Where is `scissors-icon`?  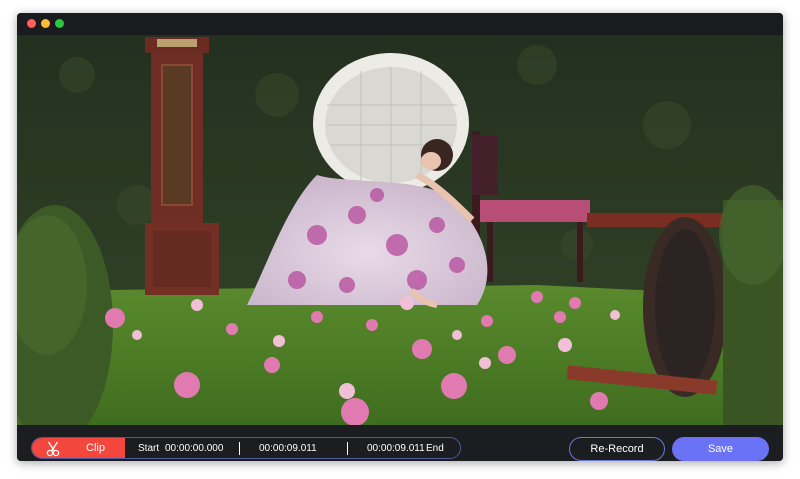 scissors-icon is located at coordinates (53, 449).